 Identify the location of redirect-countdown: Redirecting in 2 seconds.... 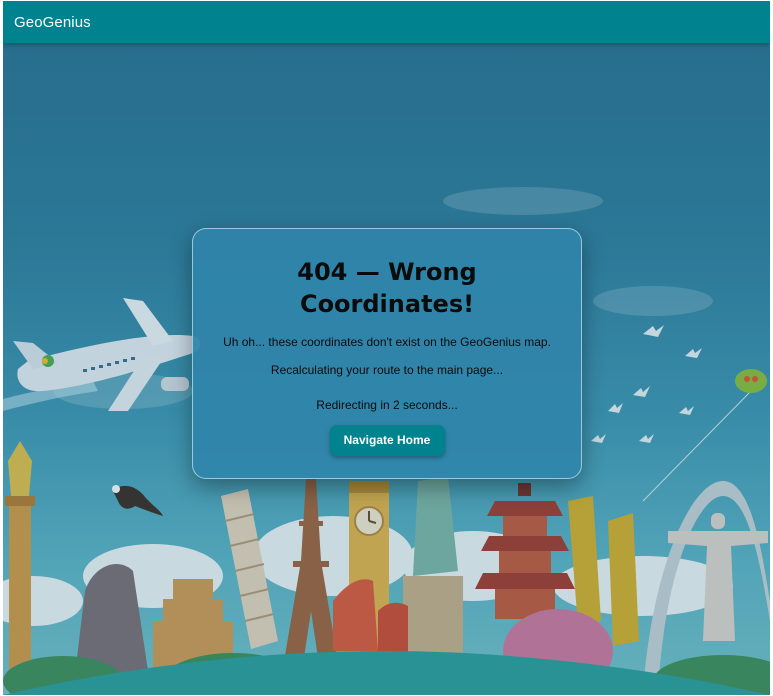
(387, 405).